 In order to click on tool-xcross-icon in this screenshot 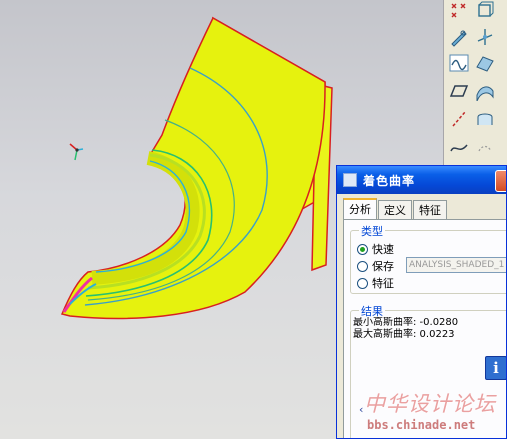, I will do `click(459, 11)`.